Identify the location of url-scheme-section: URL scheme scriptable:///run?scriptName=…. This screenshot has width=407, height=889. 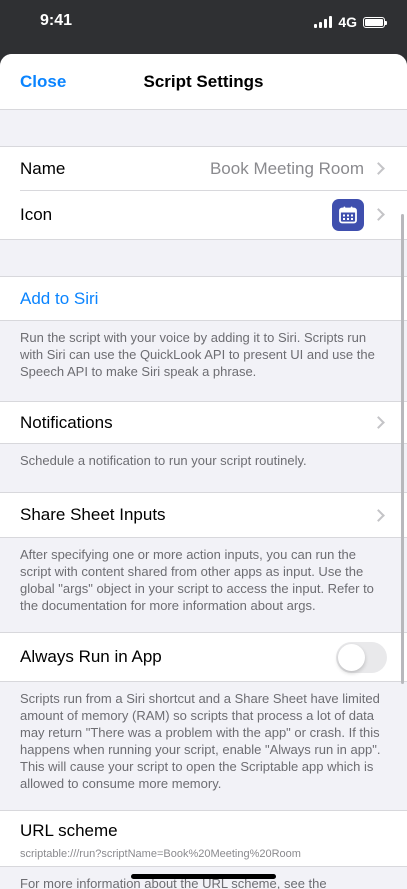
(203, 838).